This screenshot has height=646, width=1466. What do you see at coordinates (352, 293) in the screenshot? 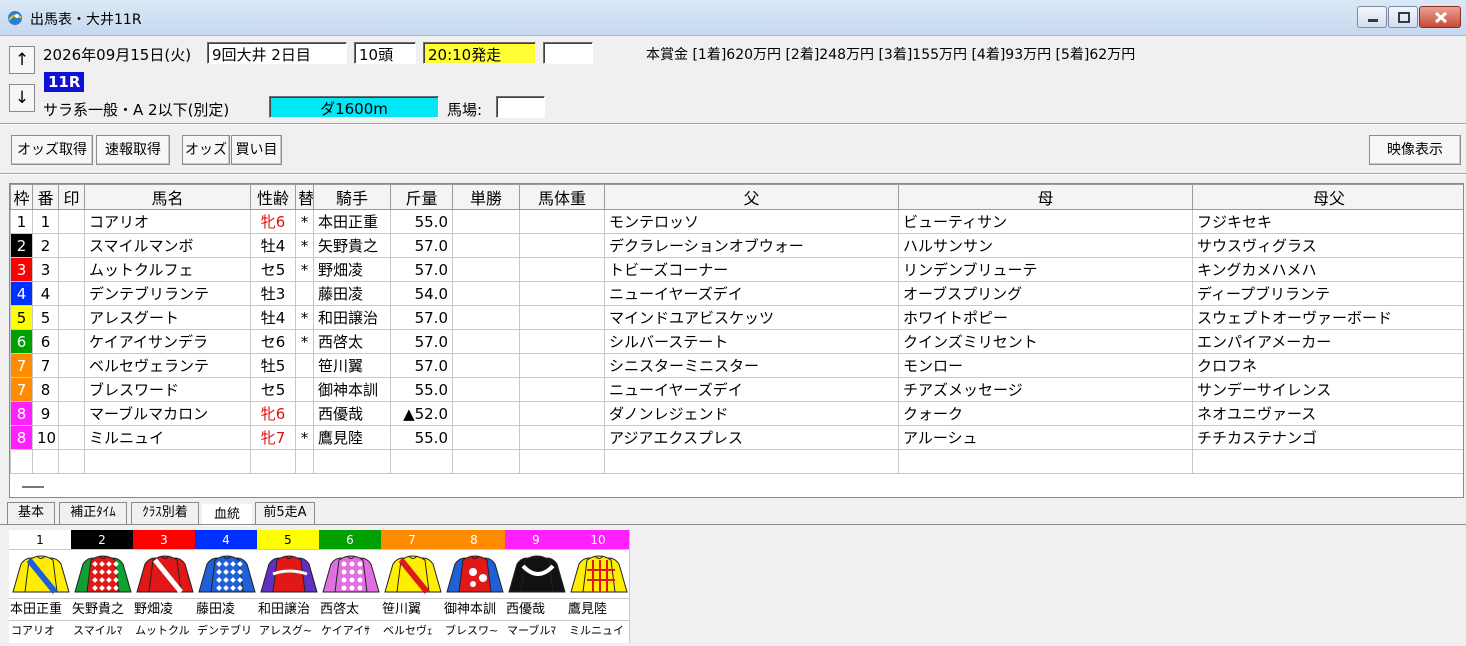
I see `cell-jockey: 藤田凌` at bounding box center [352, 293].